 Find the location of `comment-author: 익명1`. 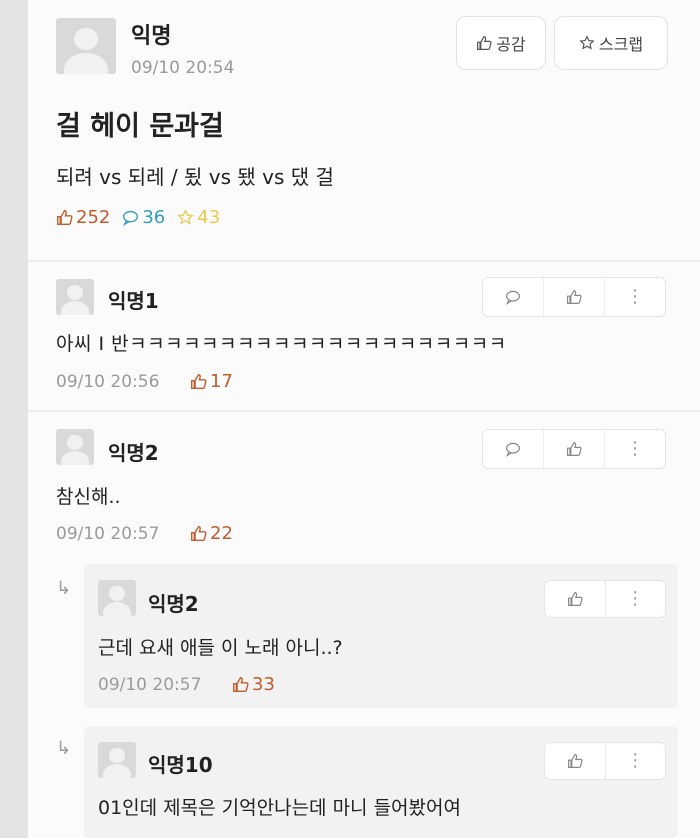

comment-author: 익명1 is located at coordinates (133, 301).